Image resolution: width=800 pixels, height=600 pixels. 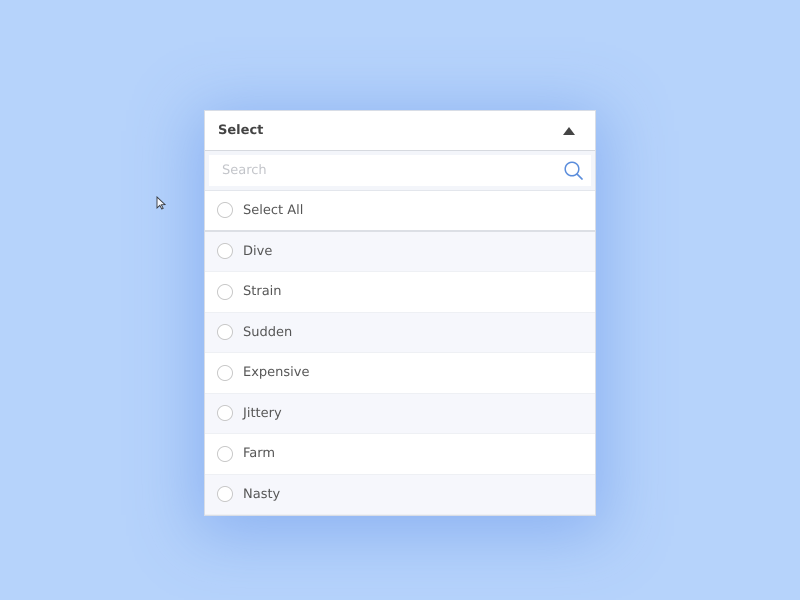 What do you see at coordinates (573, 170) in the screenshot?
I see `search-icon` at bounding box center [573, 170].